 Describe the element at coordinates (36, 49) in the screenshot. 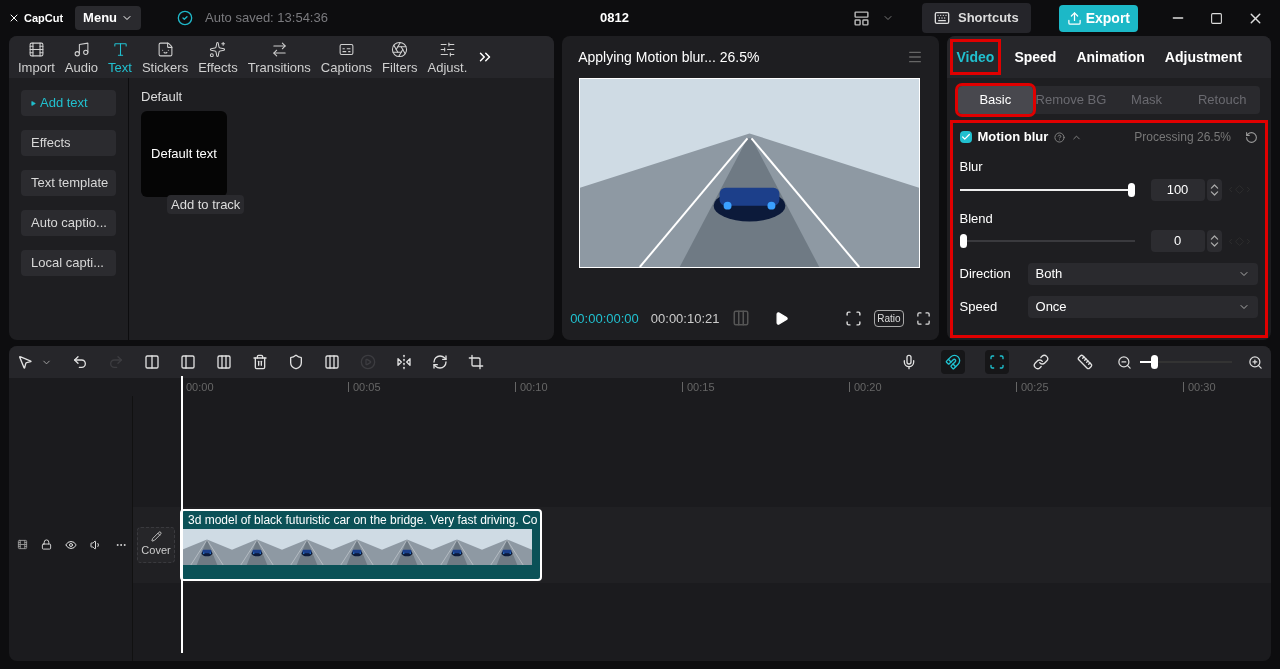

I see `import-tab-icon` at that location.